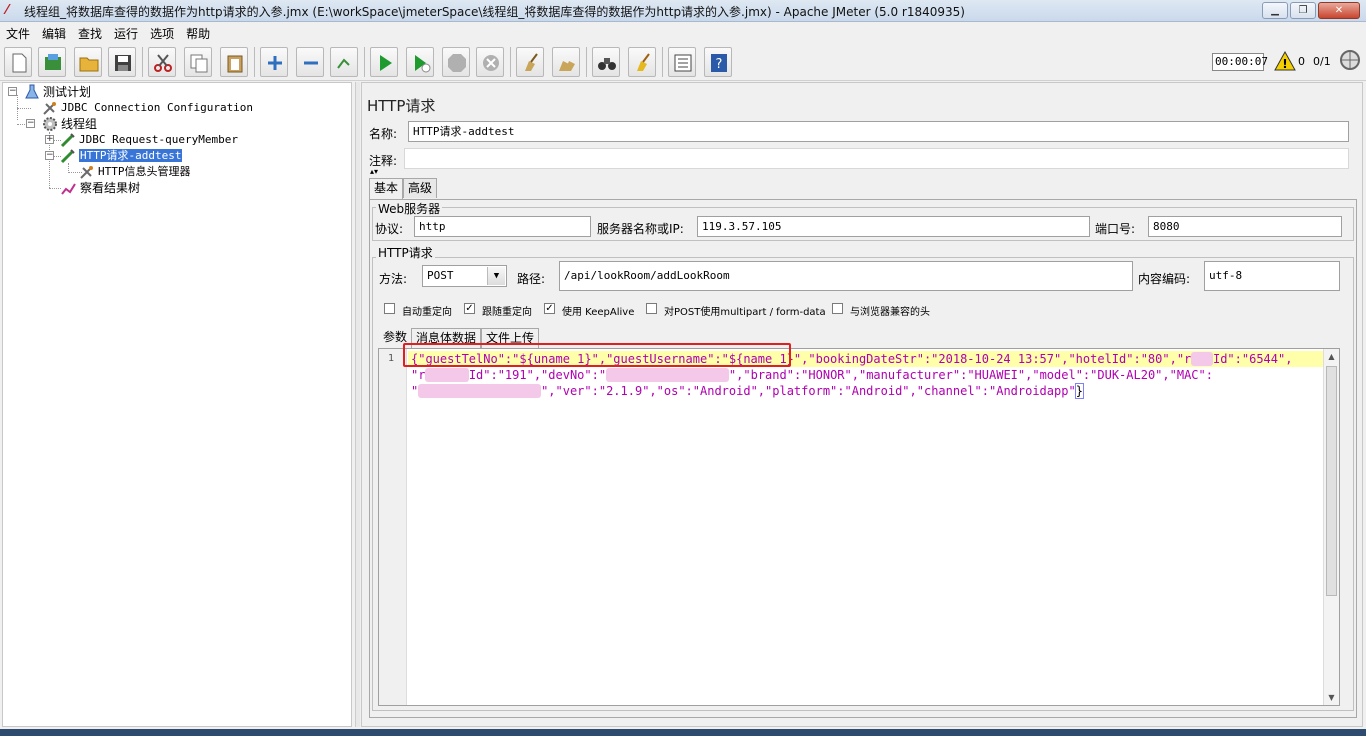 The image size is (1366, 736). Describe the element at coordinates (1331, 481) in the screenshot. I see `scroll-thumb` at that location.